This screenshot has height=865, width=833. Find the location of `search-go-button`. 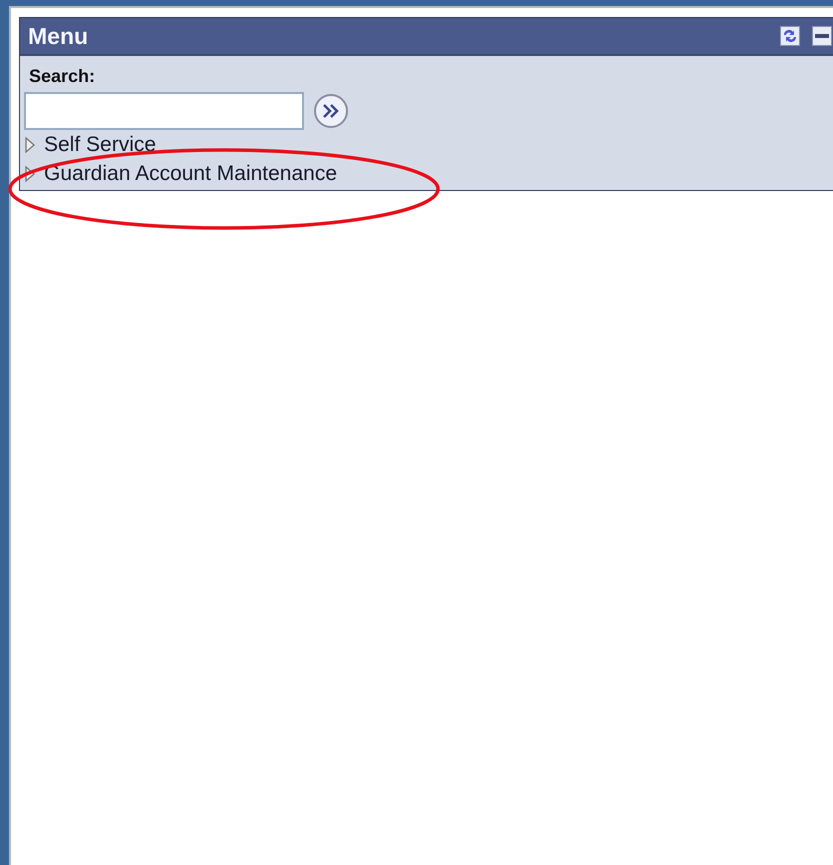

search-go-button is located at coordinates (331, 111).